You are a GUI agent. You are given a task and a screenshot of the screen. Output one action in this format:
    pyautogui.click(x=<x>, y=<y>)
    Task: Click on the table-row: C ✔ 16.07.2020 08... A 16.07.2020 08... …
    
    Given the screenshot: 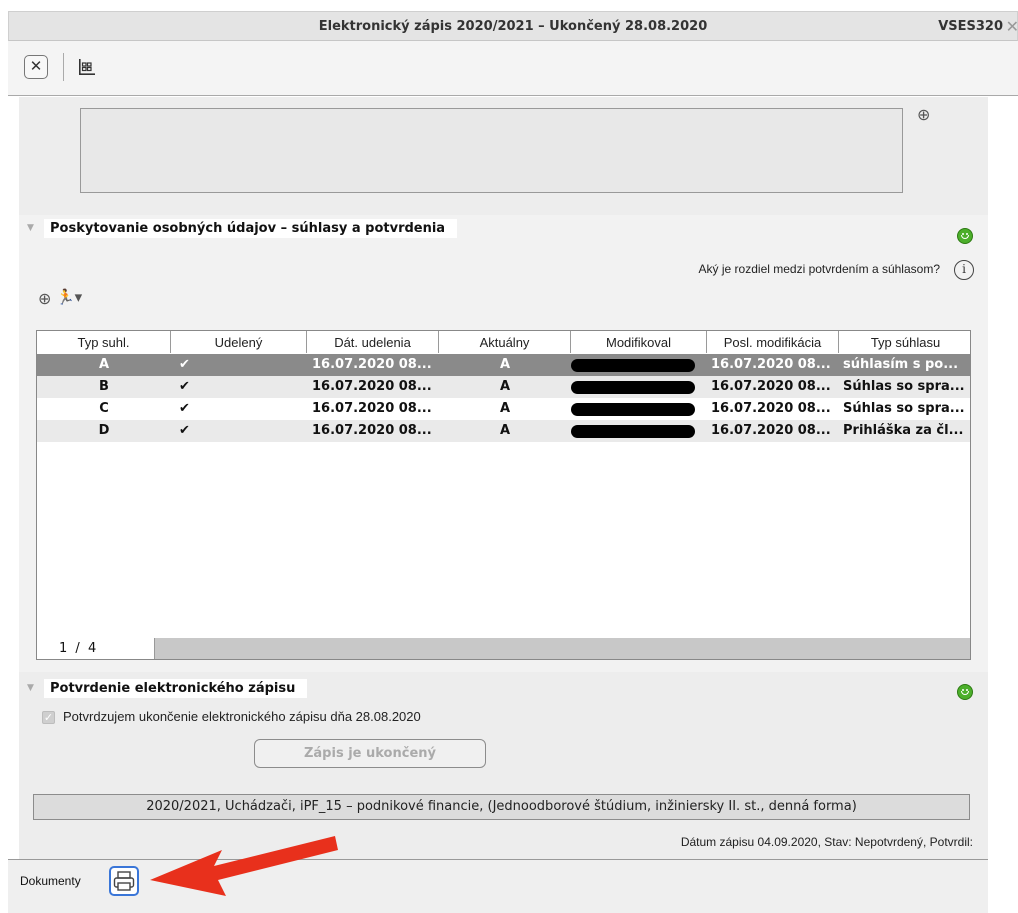 What is the action you would take?
    pyautogui.click(x=503, y=409)
    